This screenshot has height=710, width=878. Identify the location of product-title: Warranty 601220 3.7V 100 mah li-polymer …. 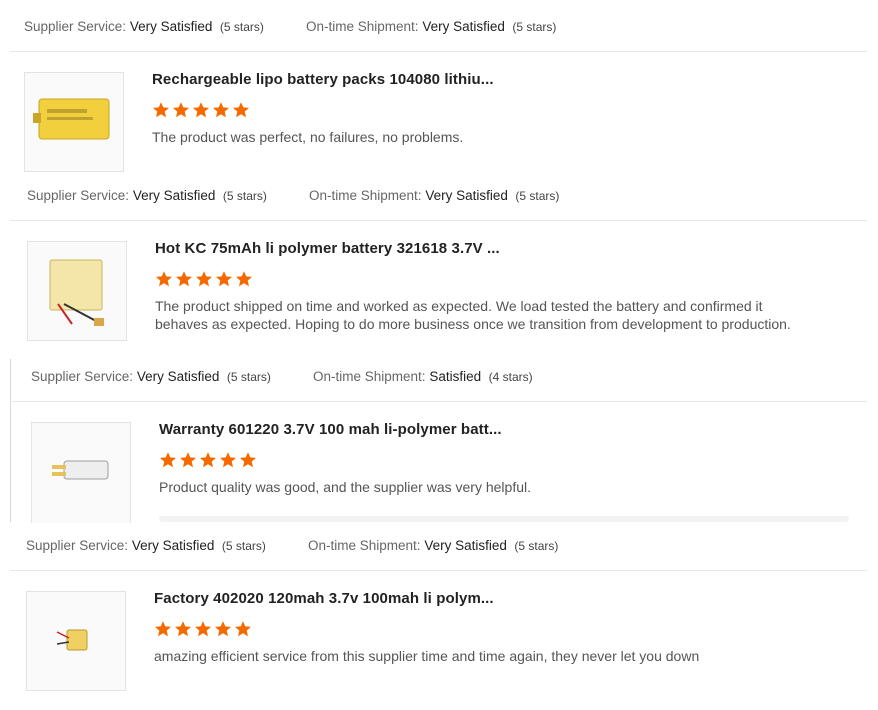
(330, 429).